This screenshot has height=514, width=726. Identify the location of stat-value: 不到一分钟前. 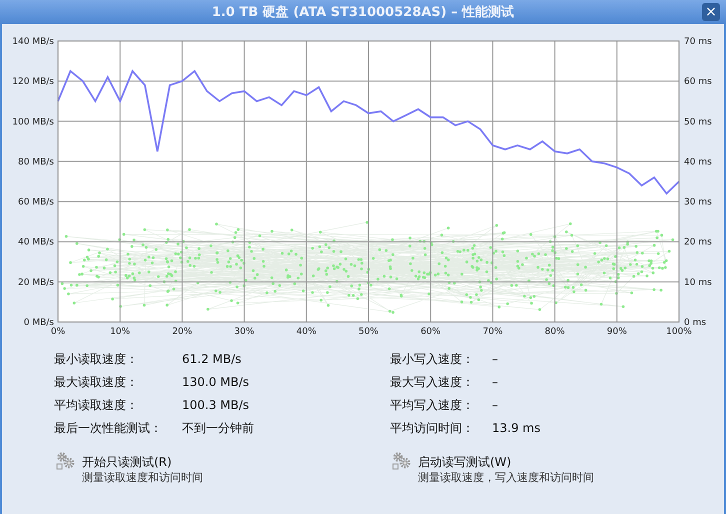
(218, 428).